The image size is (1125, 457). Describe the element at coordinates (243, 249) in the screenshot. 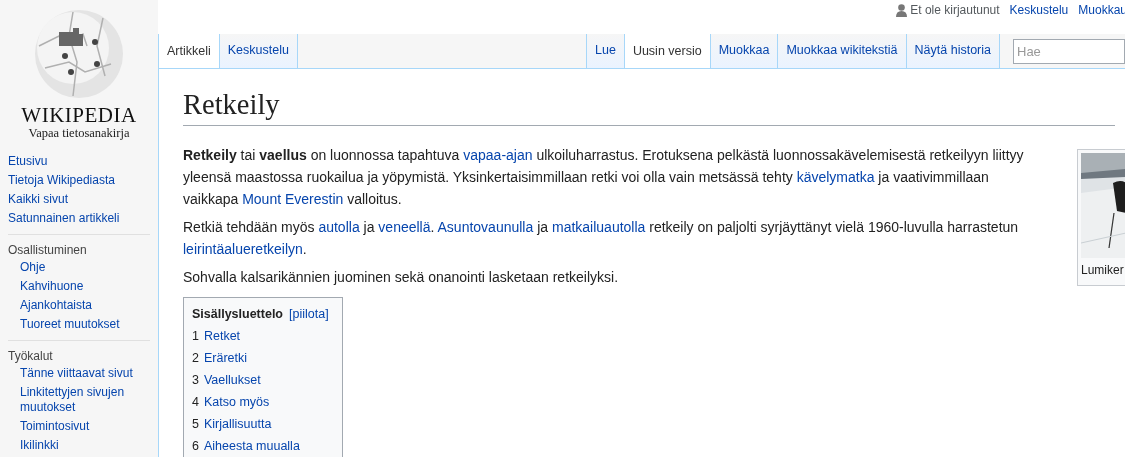

I see `article-link: leirintäalueretkeilyn` at that location.